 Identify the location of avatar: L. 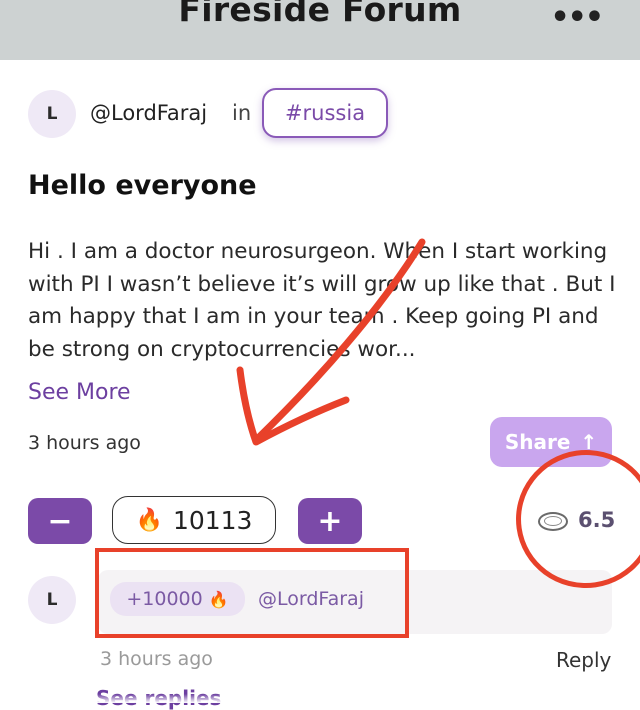
(52, 114).